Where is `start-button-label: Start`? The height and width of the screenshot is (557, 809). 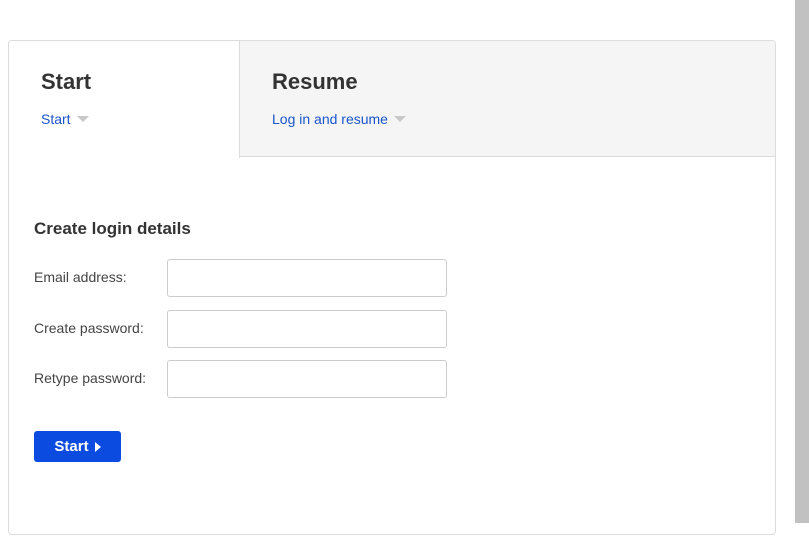 start-button-label: Start is located at coordinates (71, 446).